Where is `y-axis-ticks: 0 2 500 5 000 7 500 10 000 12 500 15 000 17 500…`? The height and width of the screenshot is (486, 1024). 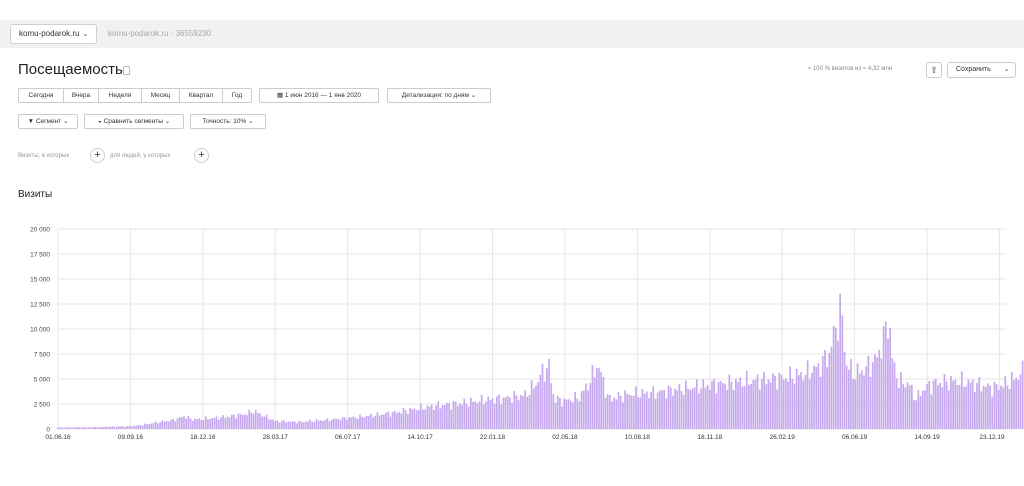 y-axis-ticks: 0 2 500 5 000 7 500 10 000 12 500 15 000 17 500… is located at coordinates (40, 330).